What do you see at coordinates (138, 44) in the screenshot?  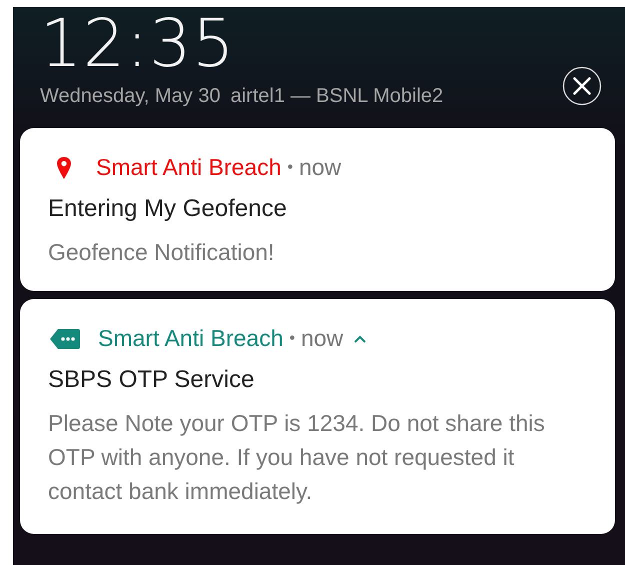 I see `clock-time: 12:35` at bounding box center [138, 44].